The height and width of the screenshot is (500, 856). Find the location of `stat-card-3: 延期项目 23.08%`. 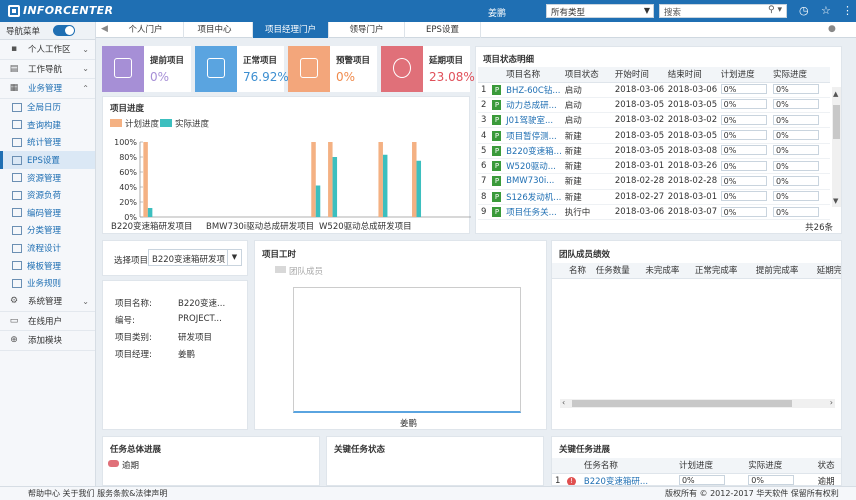

stat-card-3: 延期项目 23.08% is located at coordinates (428, 69).